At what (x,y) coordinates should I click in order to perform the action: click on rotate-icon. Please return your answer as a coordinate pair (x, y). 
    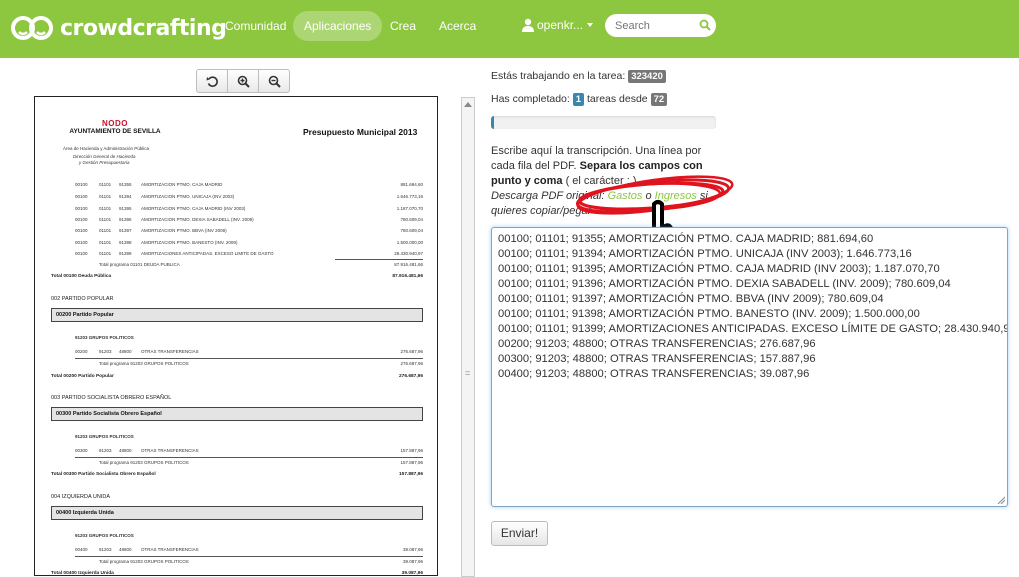
    Looking at the image, I should click on (212, 81).